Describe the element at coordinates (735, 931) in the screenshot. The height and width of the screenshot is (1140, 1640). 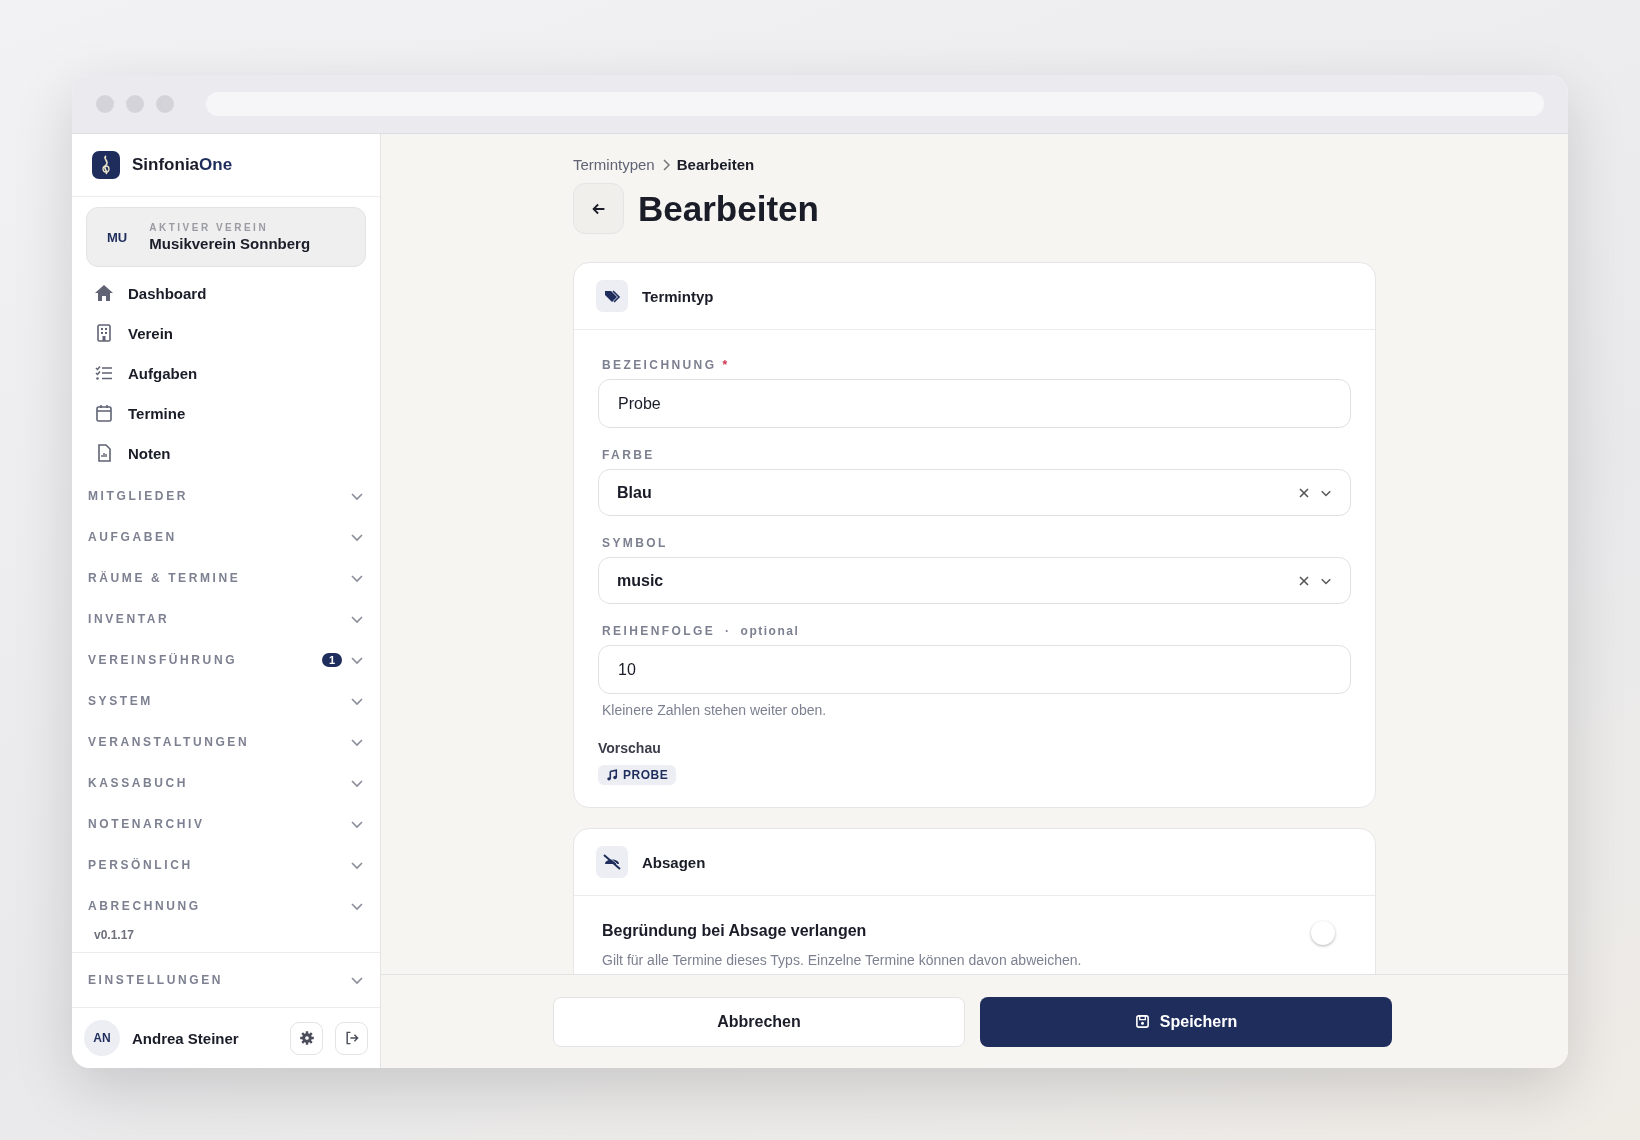
I see `setting-label: Begründung bei Absage verlangen` at that location.